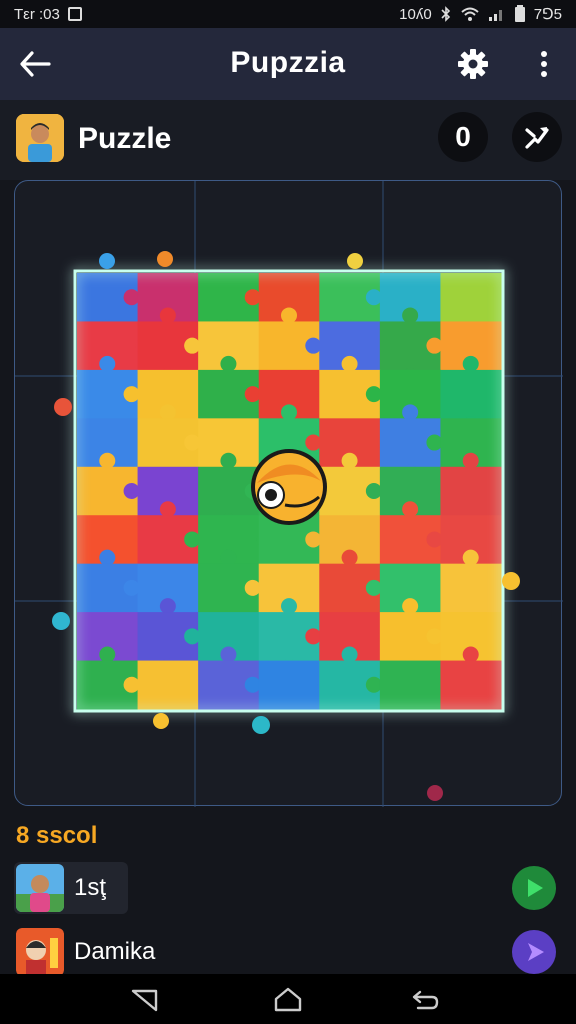  What do you see at coordinates (288, 140) in the screenshot?
I see `puzzle-header: Puzzle 0` at bounding box center [288, 140].